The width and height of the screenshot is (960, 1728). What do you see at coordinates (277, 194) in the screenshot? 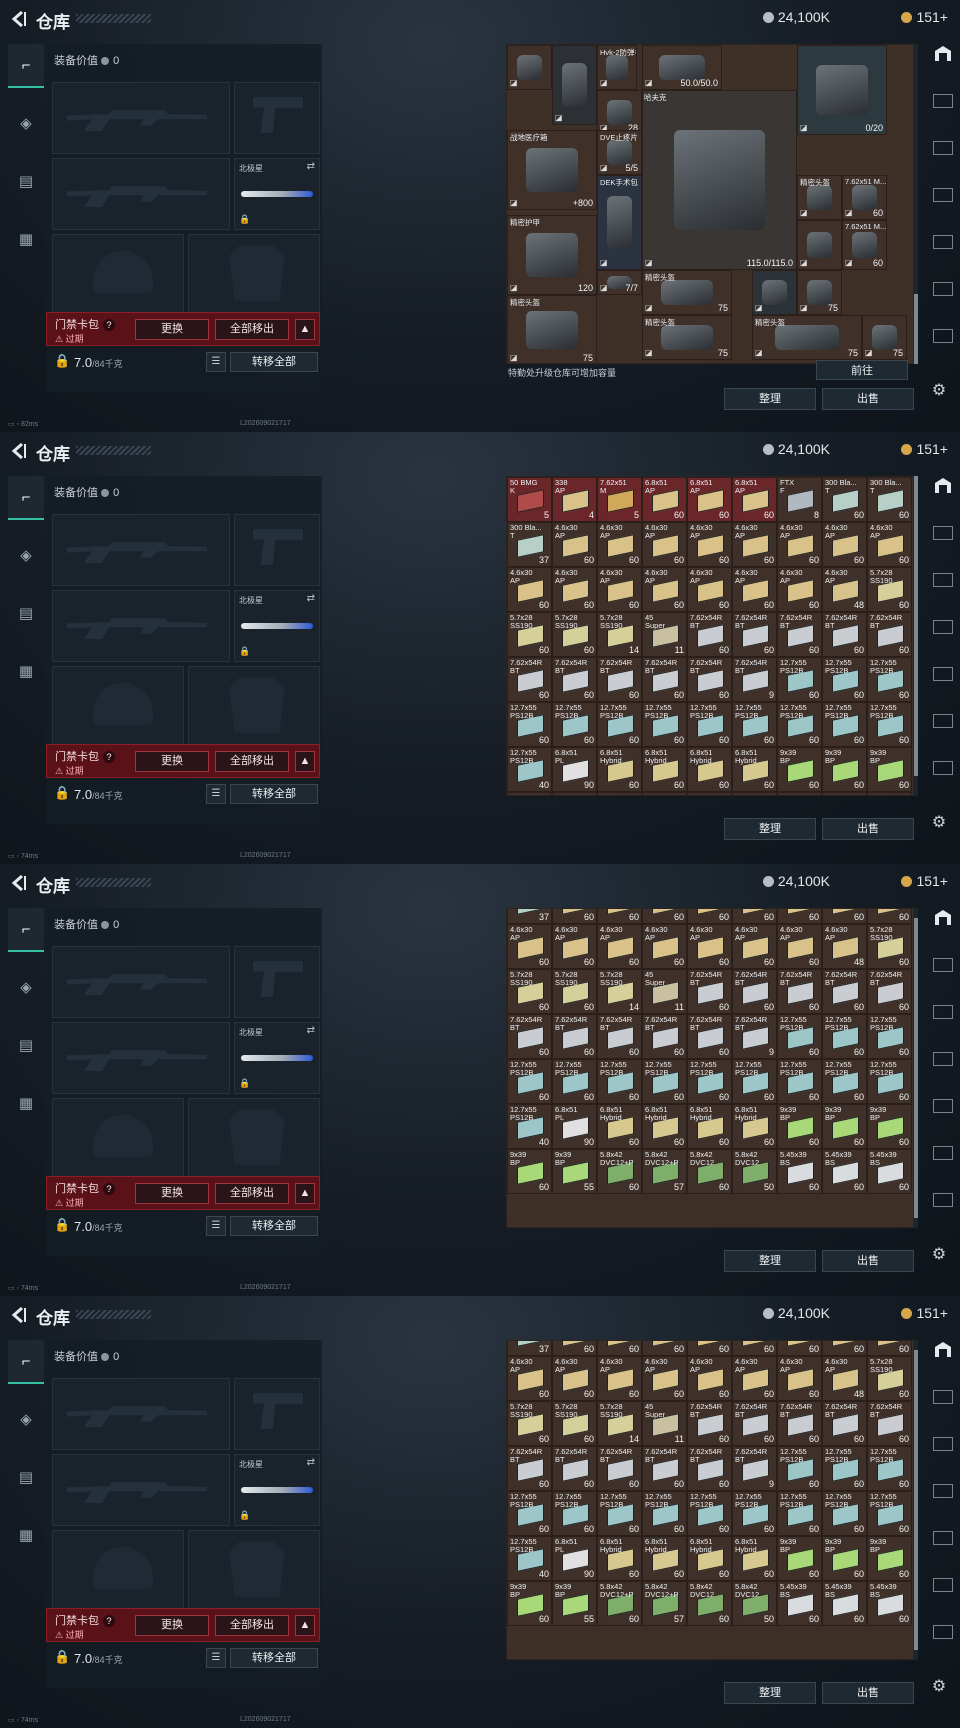
I see `melee-slot: 北极星 ⇄ 🔒` at bounding box center [277, 194].